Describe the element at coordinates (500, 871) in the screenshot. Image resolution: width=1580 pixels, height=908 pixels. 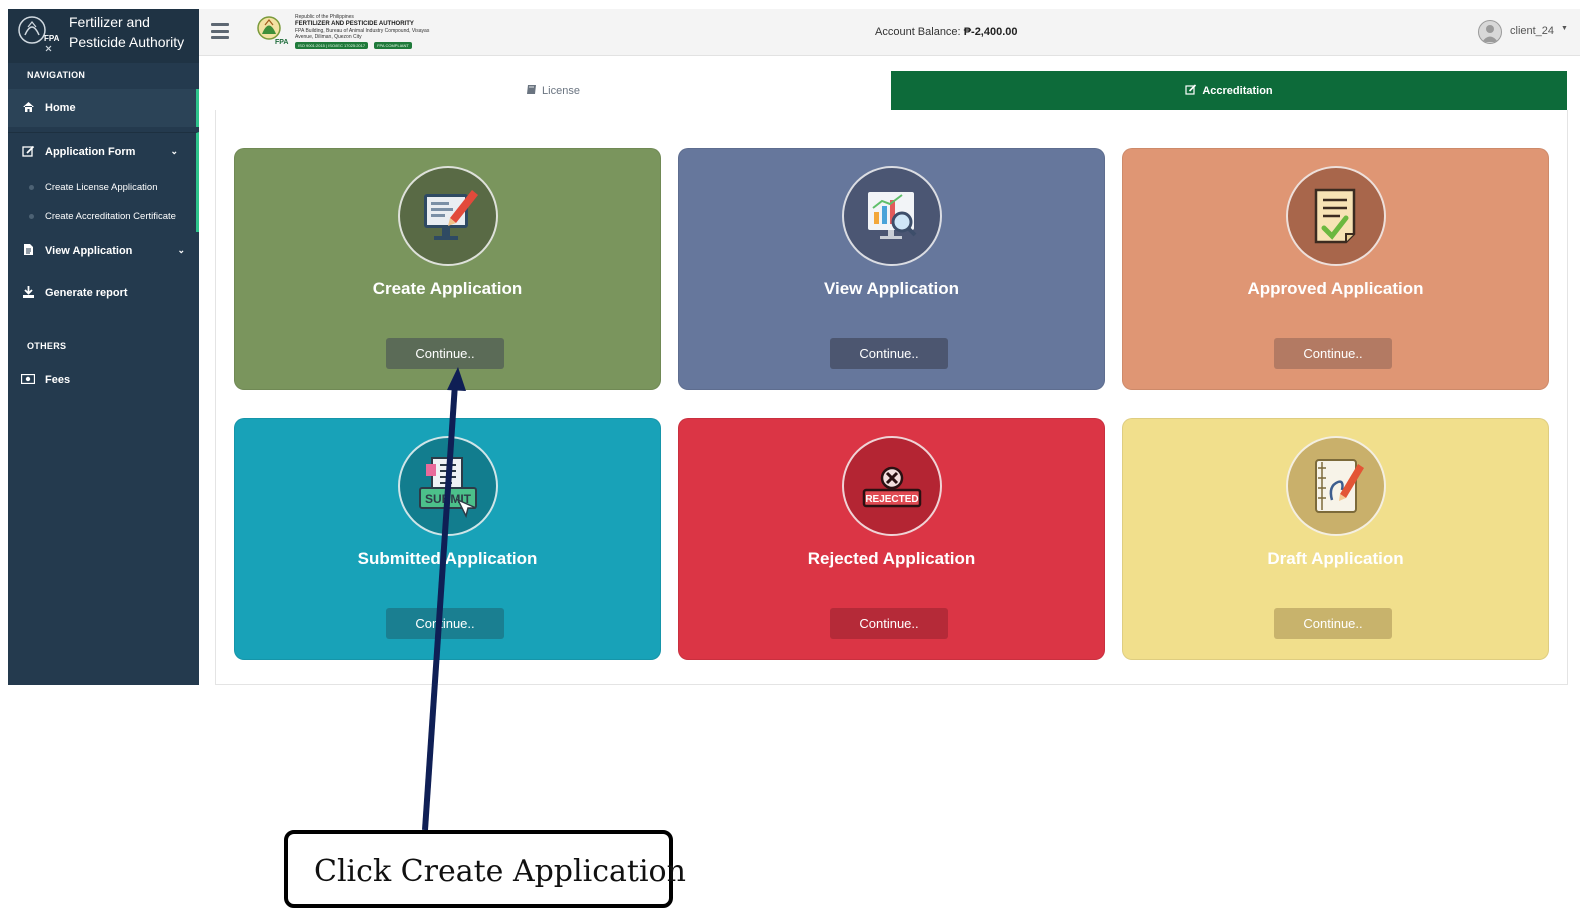
I see `annotation-text: Click Create Application` at that location.